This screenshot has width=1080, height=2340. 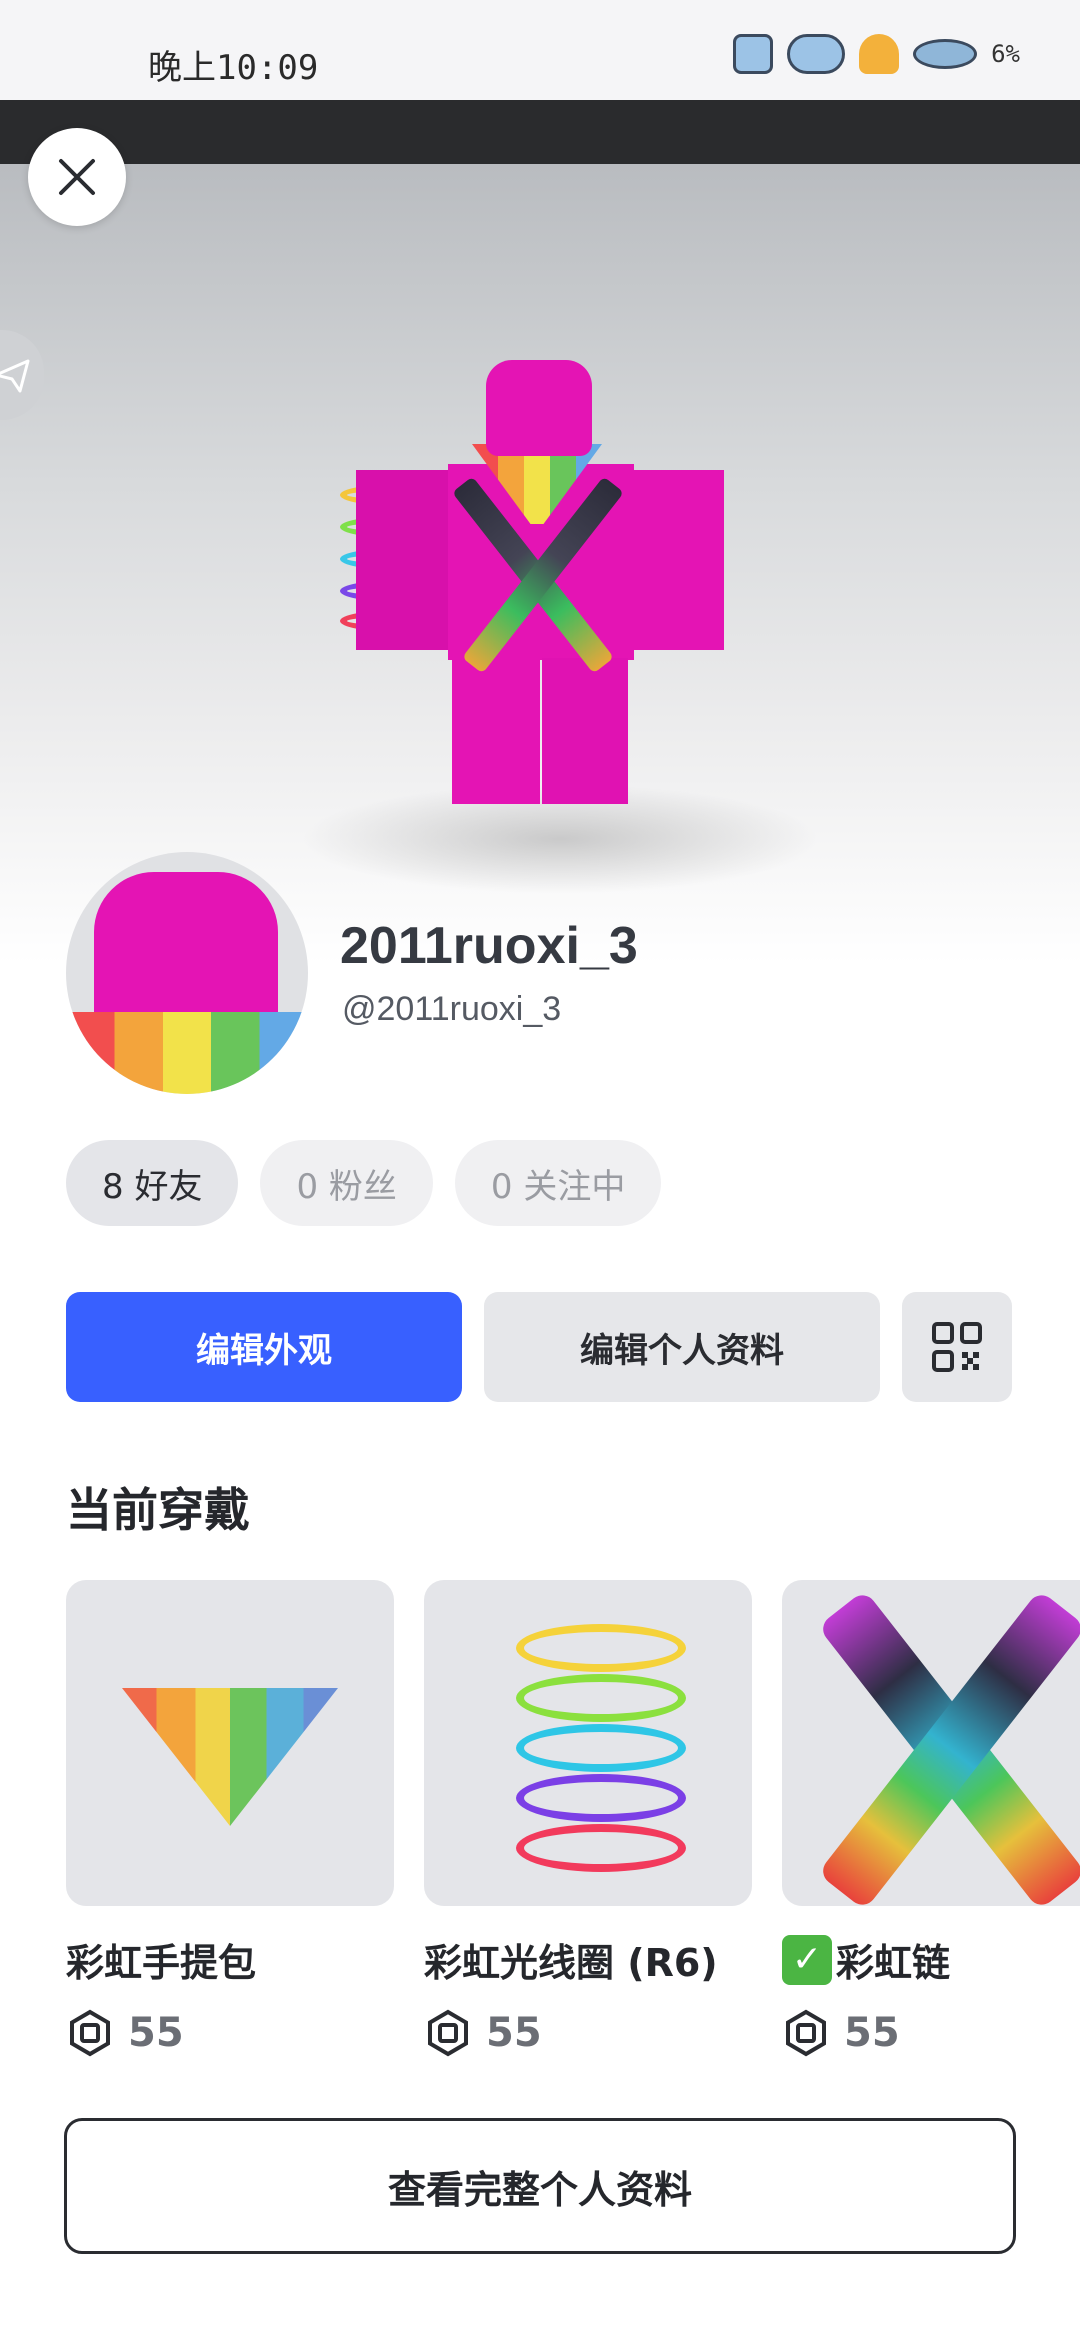 What do you see at coordinates (585, 731) in the screenshot?
I see `avatar-right-leg` at bounding box center [585, 731].